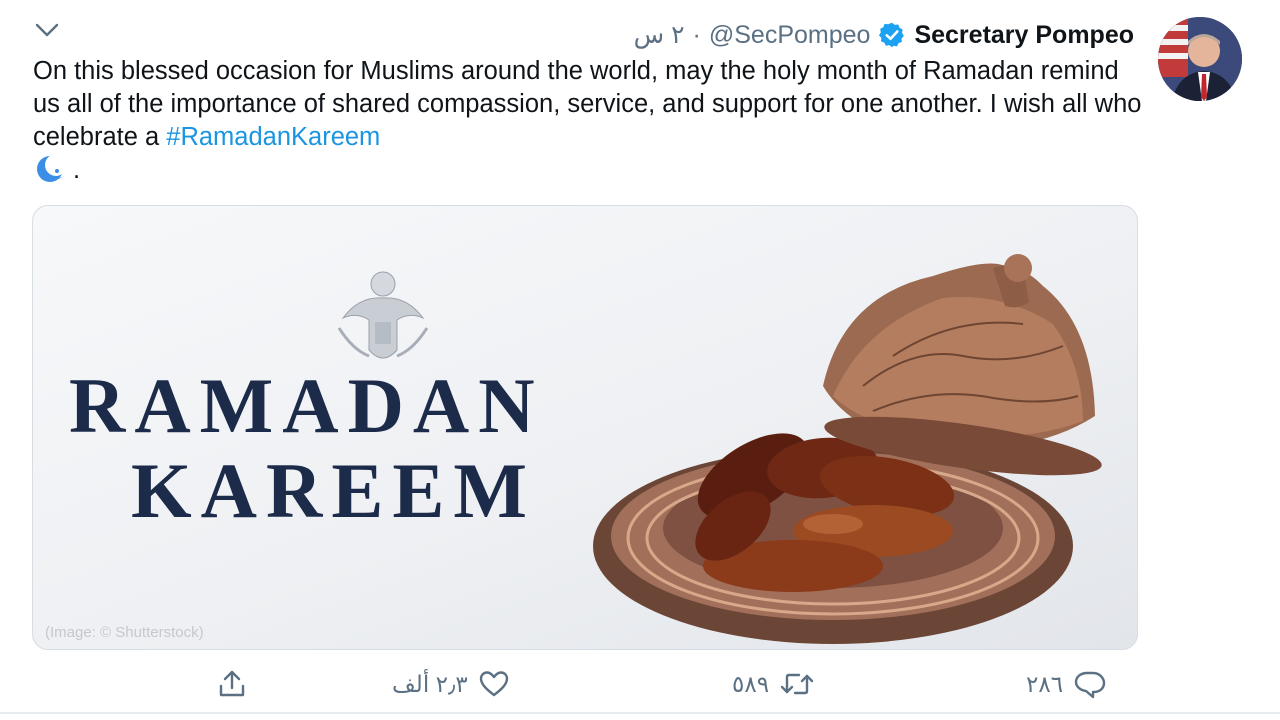  I want to click on like-button: ٢٫٣ ألف, so click(451, 684).